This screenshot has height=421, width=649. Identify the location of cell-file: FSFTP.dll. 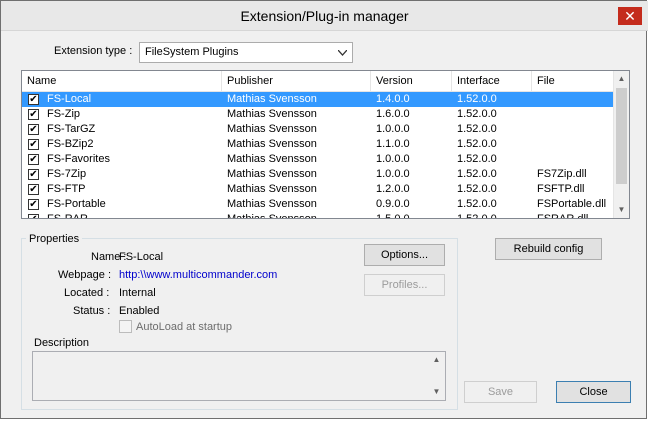
(561, 189).